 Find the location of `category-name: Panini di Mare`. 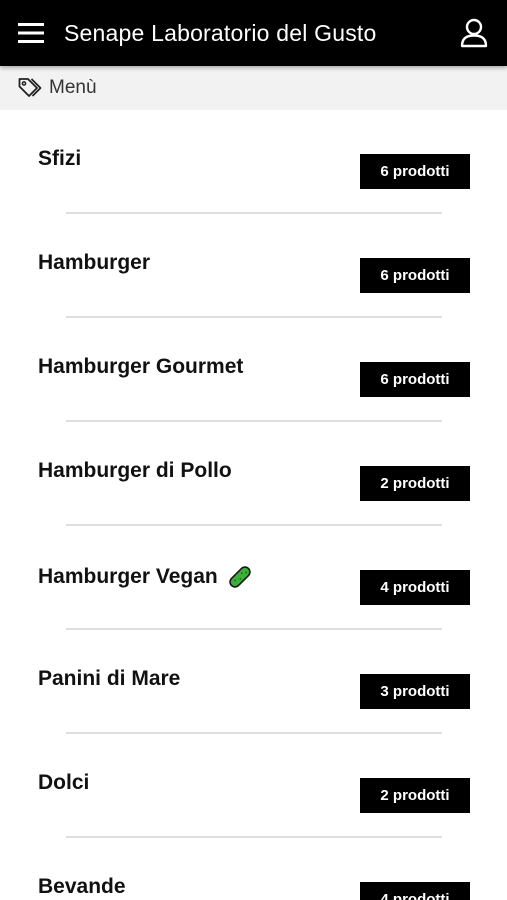

category-name: Panini di Mare is located at coordinates (109, 678).